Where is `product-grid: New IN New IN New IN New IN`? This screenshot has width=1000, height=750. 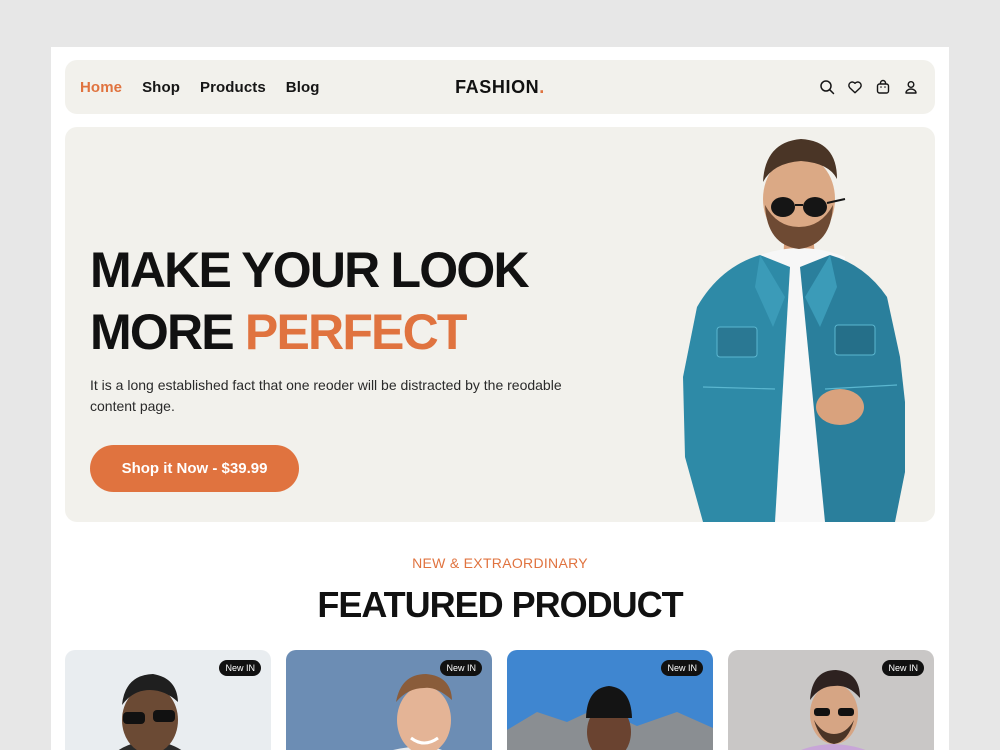 product-grid: New IN New IN New IN New IN is located at coordinates (500, 700).